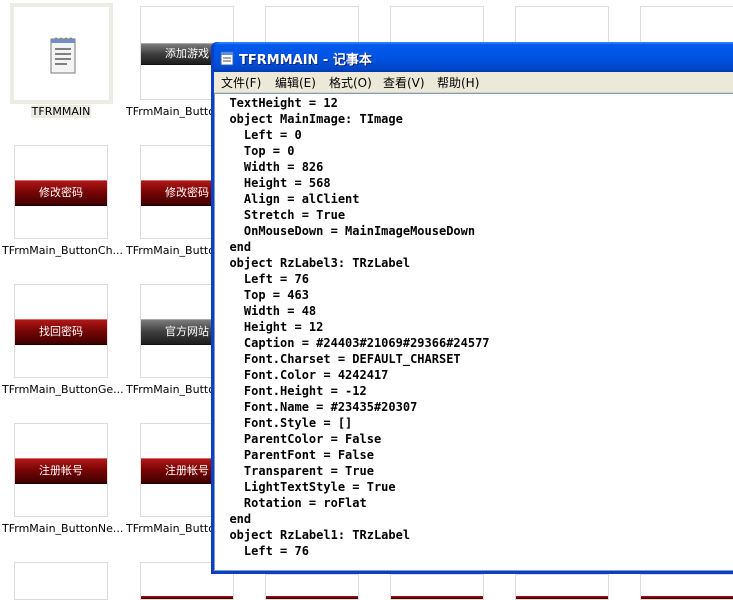 The height and width of the screenshot is (600, 733). Describe the element at coordinates (291, 391) in the screenshot. I see `text-line: Font.Height = -12` at that location.